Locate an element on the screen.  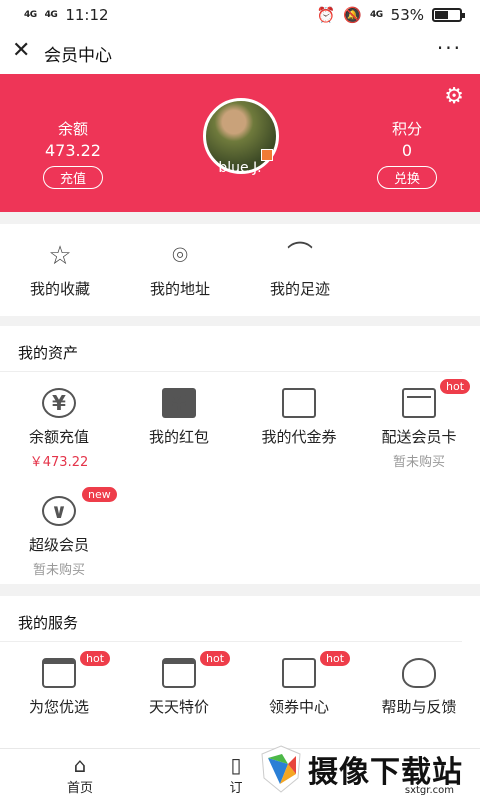
close-icon: ✕ is located at coordinates (21, 50).